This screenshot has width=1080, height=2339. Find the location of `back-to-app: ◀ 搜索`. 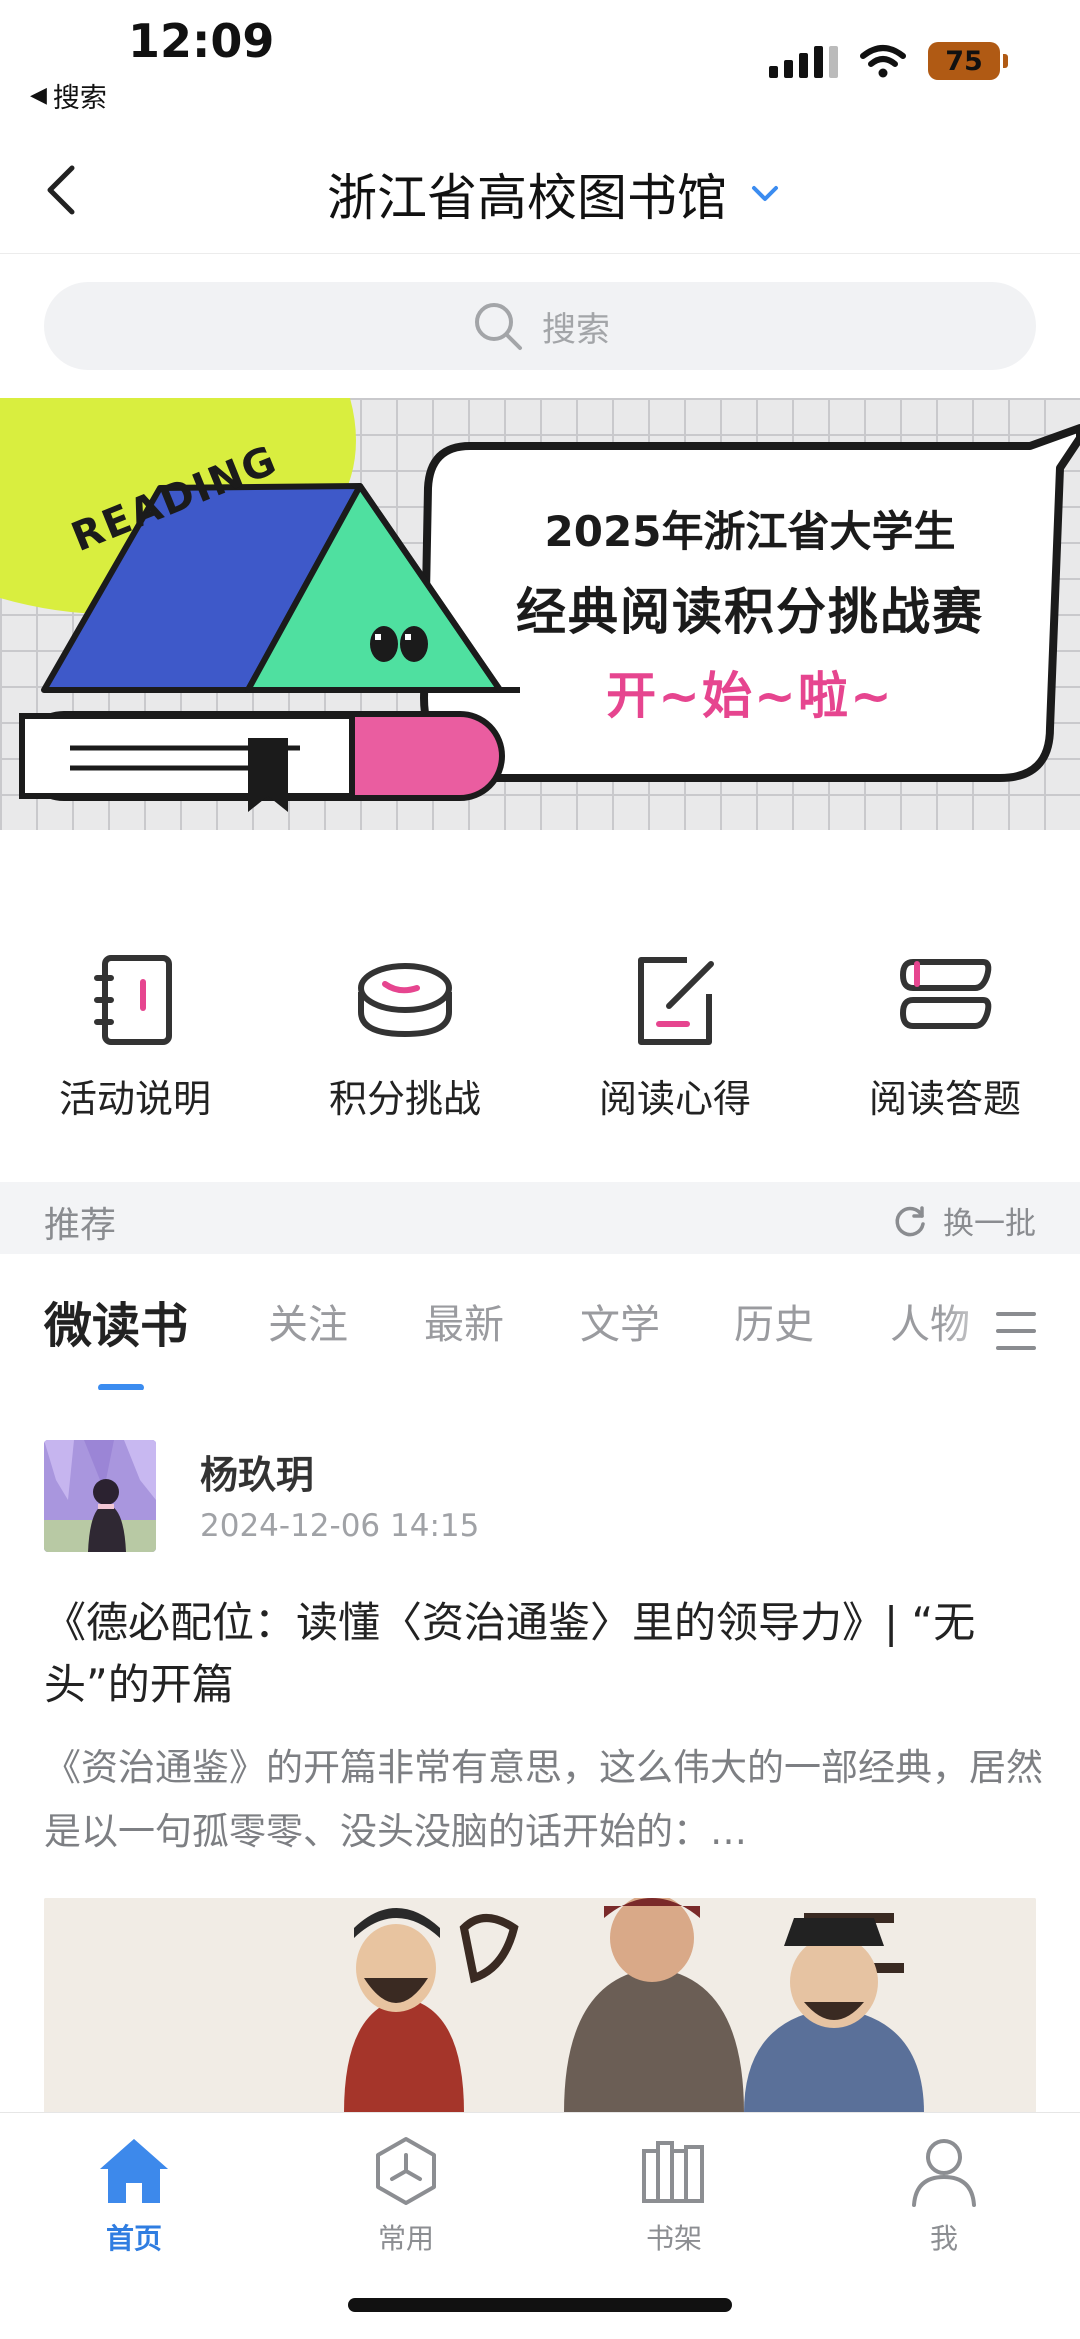

back-to-app: ◀ 搜索 is located at coordinates (68, 95).